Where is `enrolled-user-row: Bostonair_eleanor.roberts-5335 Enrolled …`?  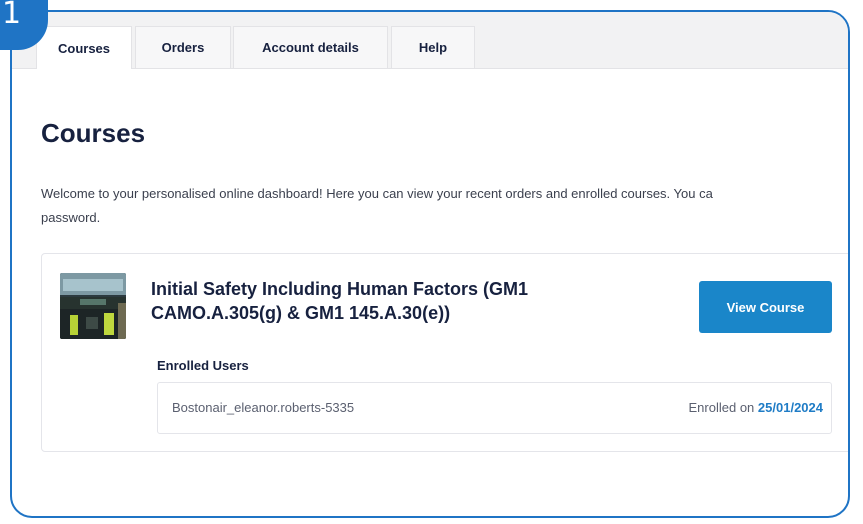
enrolled-user-row: Bostonair_eleanor.roberts-5335 Enrolled … is located at coordinates (494, 408).